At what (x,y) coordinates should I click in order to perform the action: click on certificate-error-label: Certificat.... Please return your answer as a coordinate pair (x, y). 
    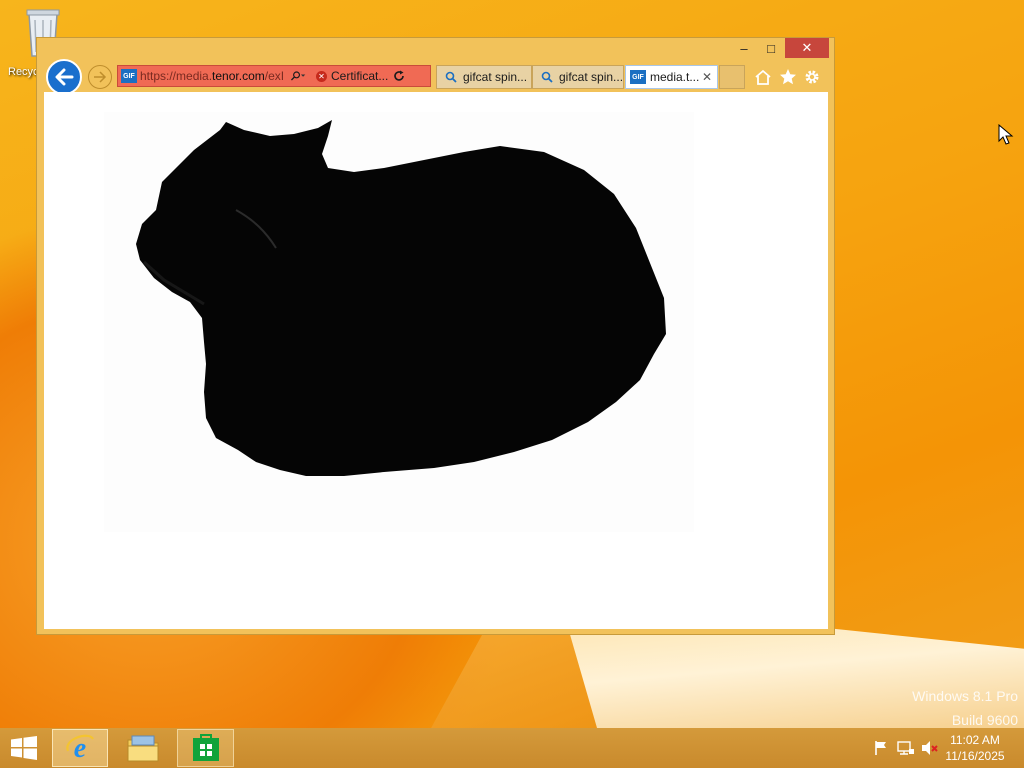
    Looking at the image, I should click on (361, 76).